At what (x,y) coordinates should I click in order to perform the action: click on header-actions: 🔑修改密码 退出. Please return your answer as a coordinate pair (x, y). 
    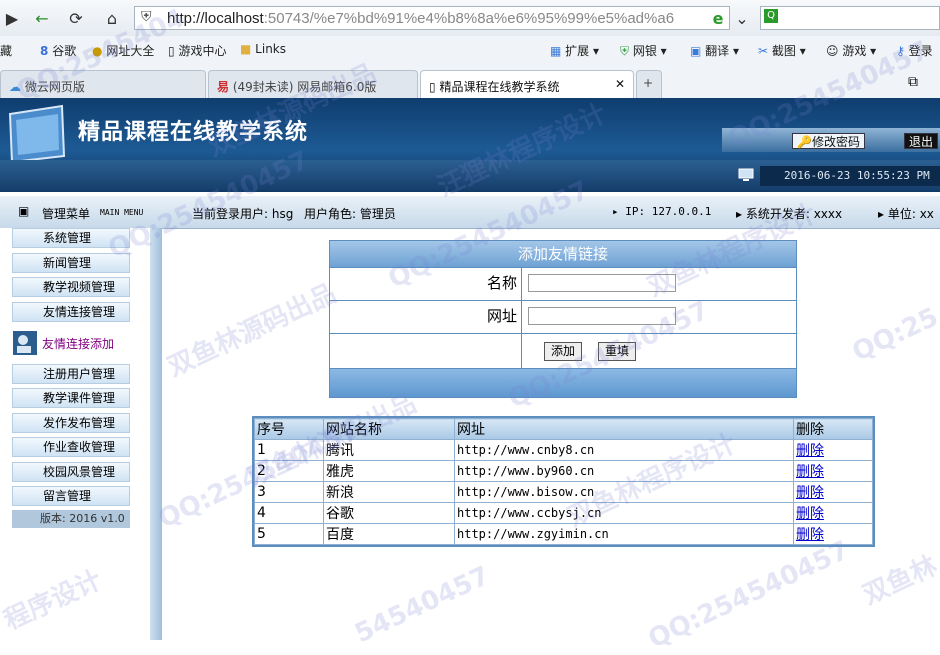
    Looking at the image, I should click on (831, 140).